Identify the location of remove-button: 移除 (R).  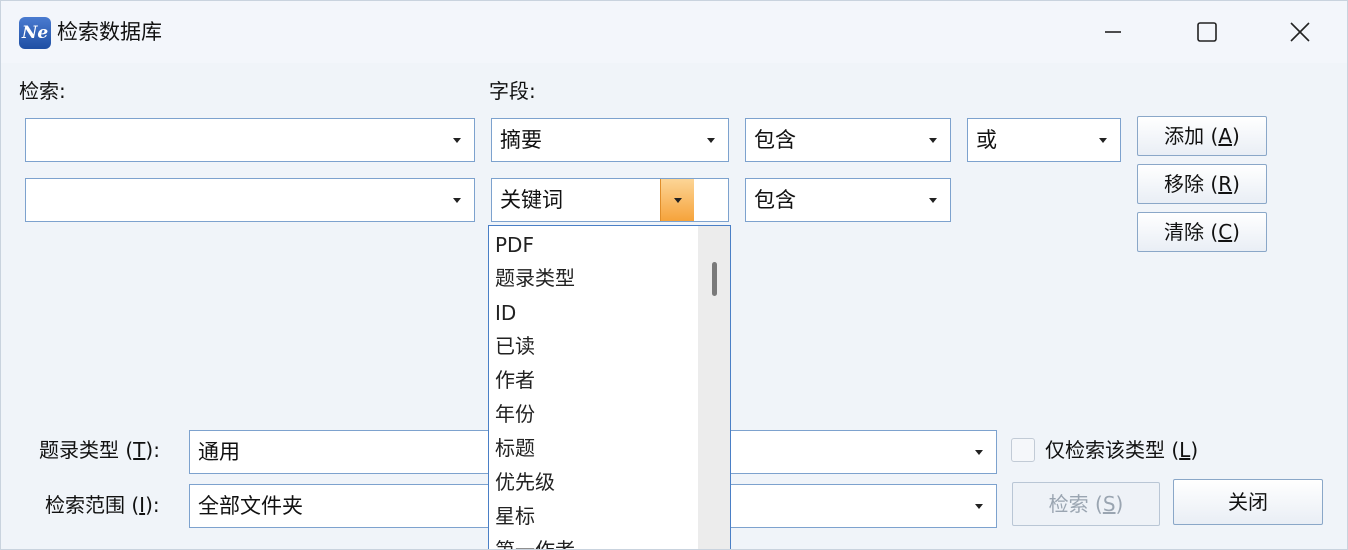
(1202, 184).